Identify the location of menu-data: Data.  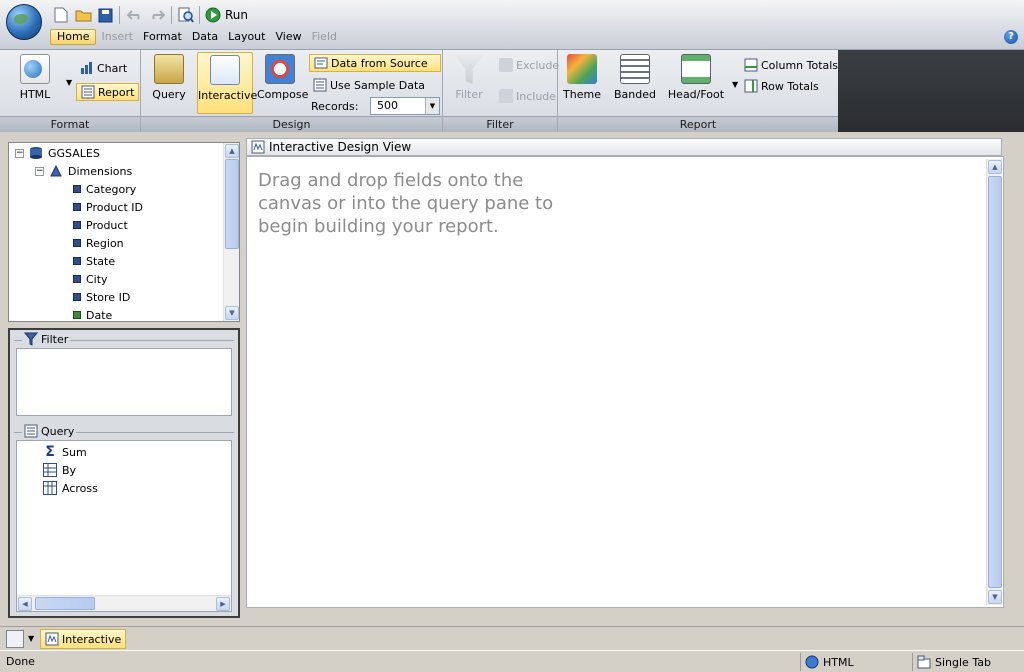
(205, 37).